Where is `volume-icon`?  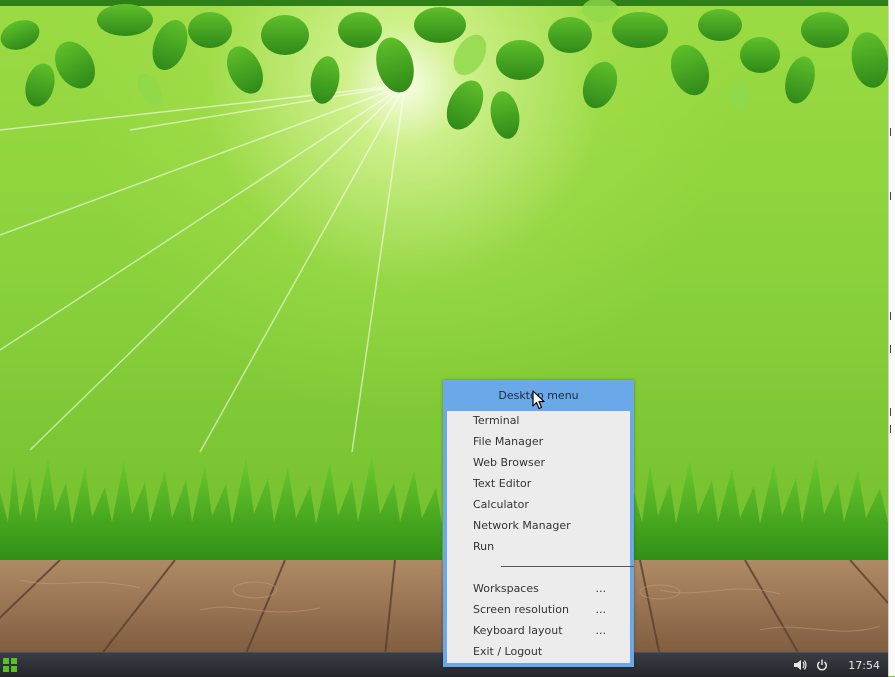
volume-icon is located at coordinates (800, 665).